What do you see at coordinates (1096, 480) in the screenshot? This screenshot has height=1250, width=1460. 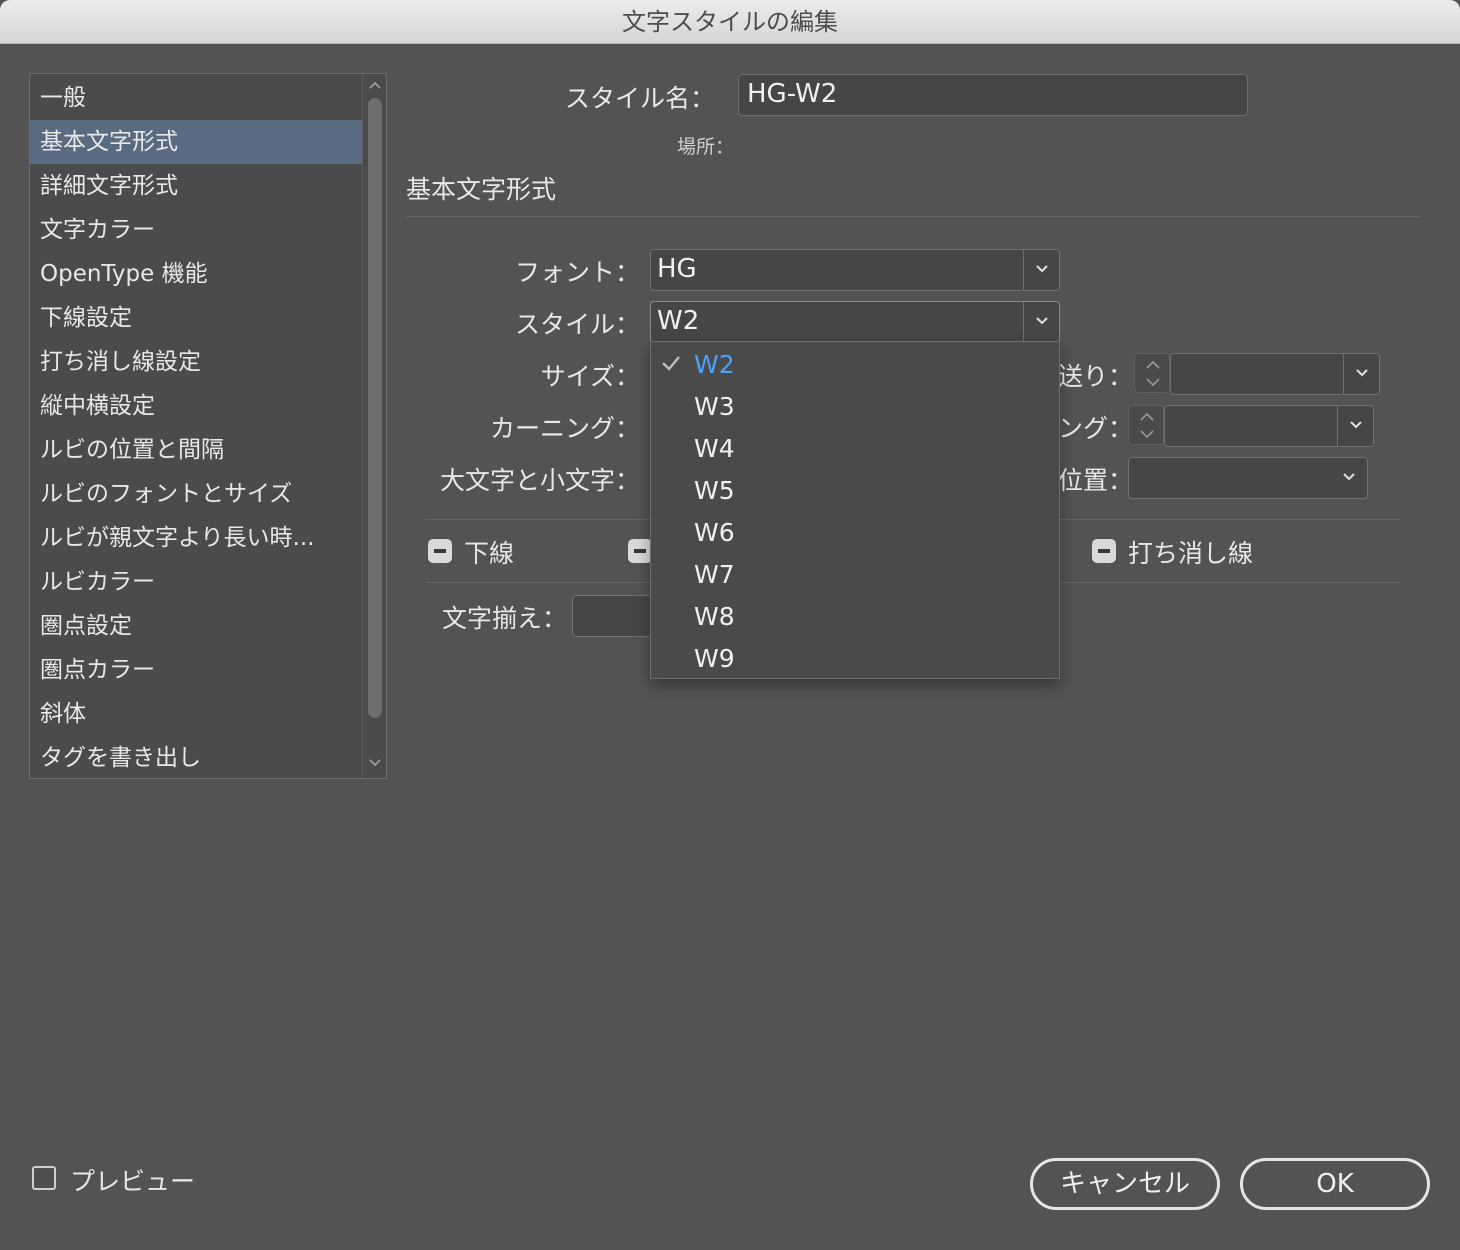 I see `position-label: 位置：` at bounding box center [1096, 480].